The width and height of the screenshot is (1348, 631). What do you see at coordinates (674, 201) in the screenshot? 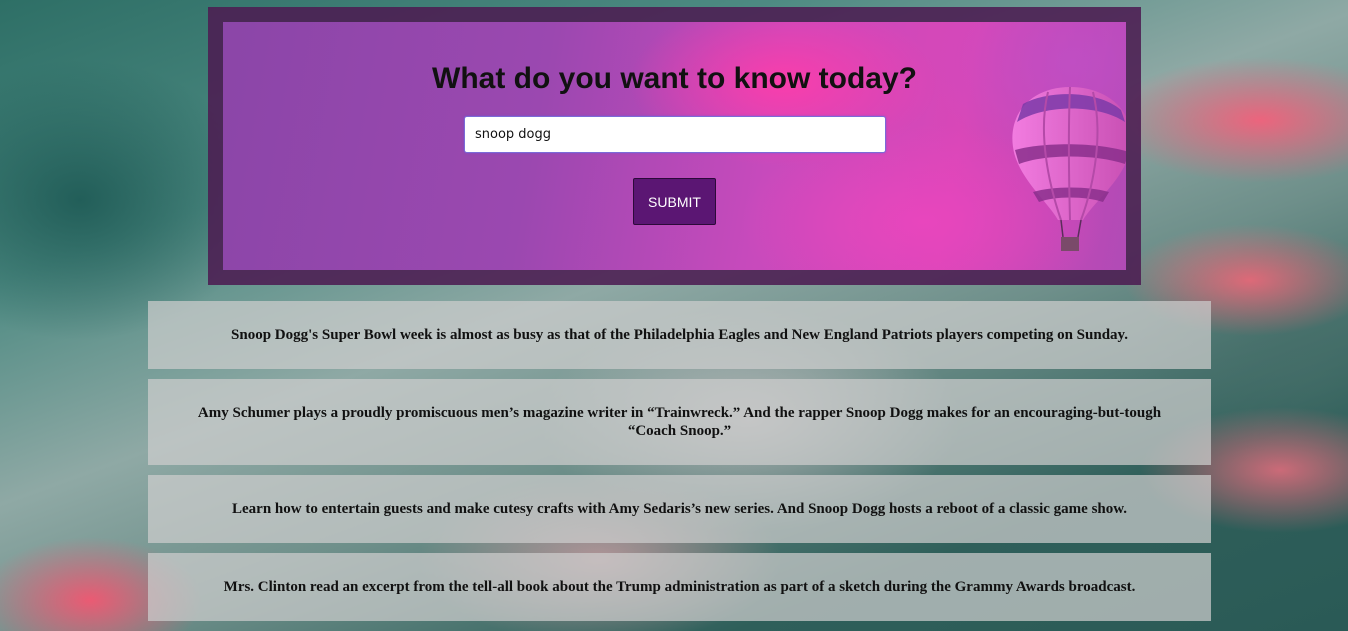
I see `submit-button: SUBMIT` at bounding box center [674, 201].